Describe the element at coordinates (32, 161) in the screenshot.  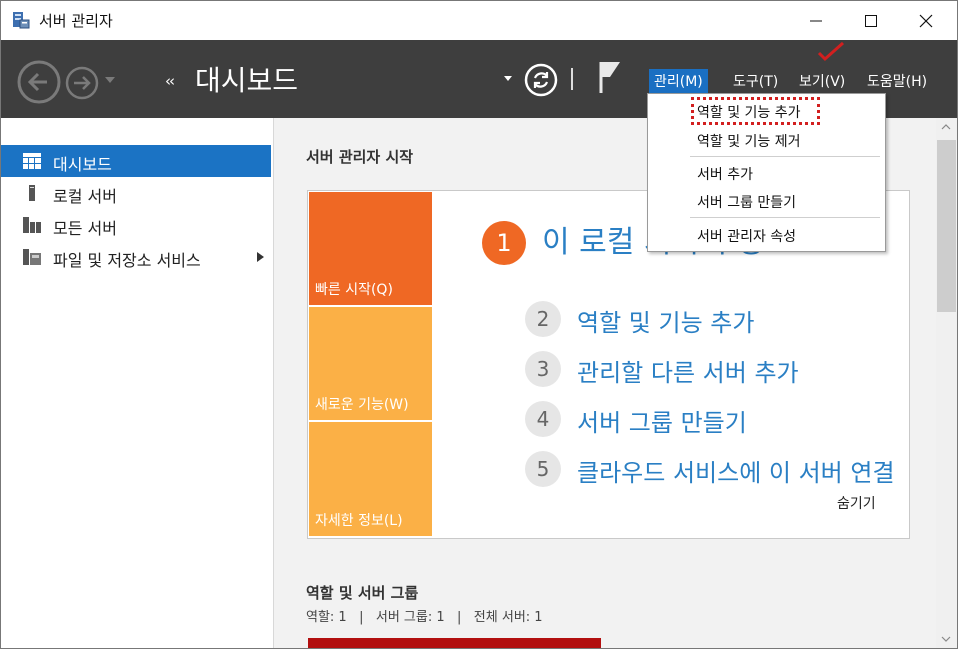
I see `dashboard-icon` at that location.